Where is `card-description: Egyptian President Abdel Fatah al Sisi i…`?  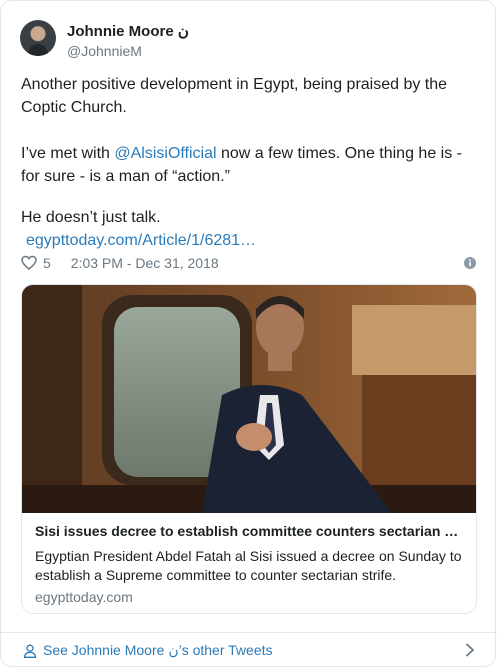 card-description: Egyptian President Abdel Fatah al Sisi i… is located at coordinates (248, 565).